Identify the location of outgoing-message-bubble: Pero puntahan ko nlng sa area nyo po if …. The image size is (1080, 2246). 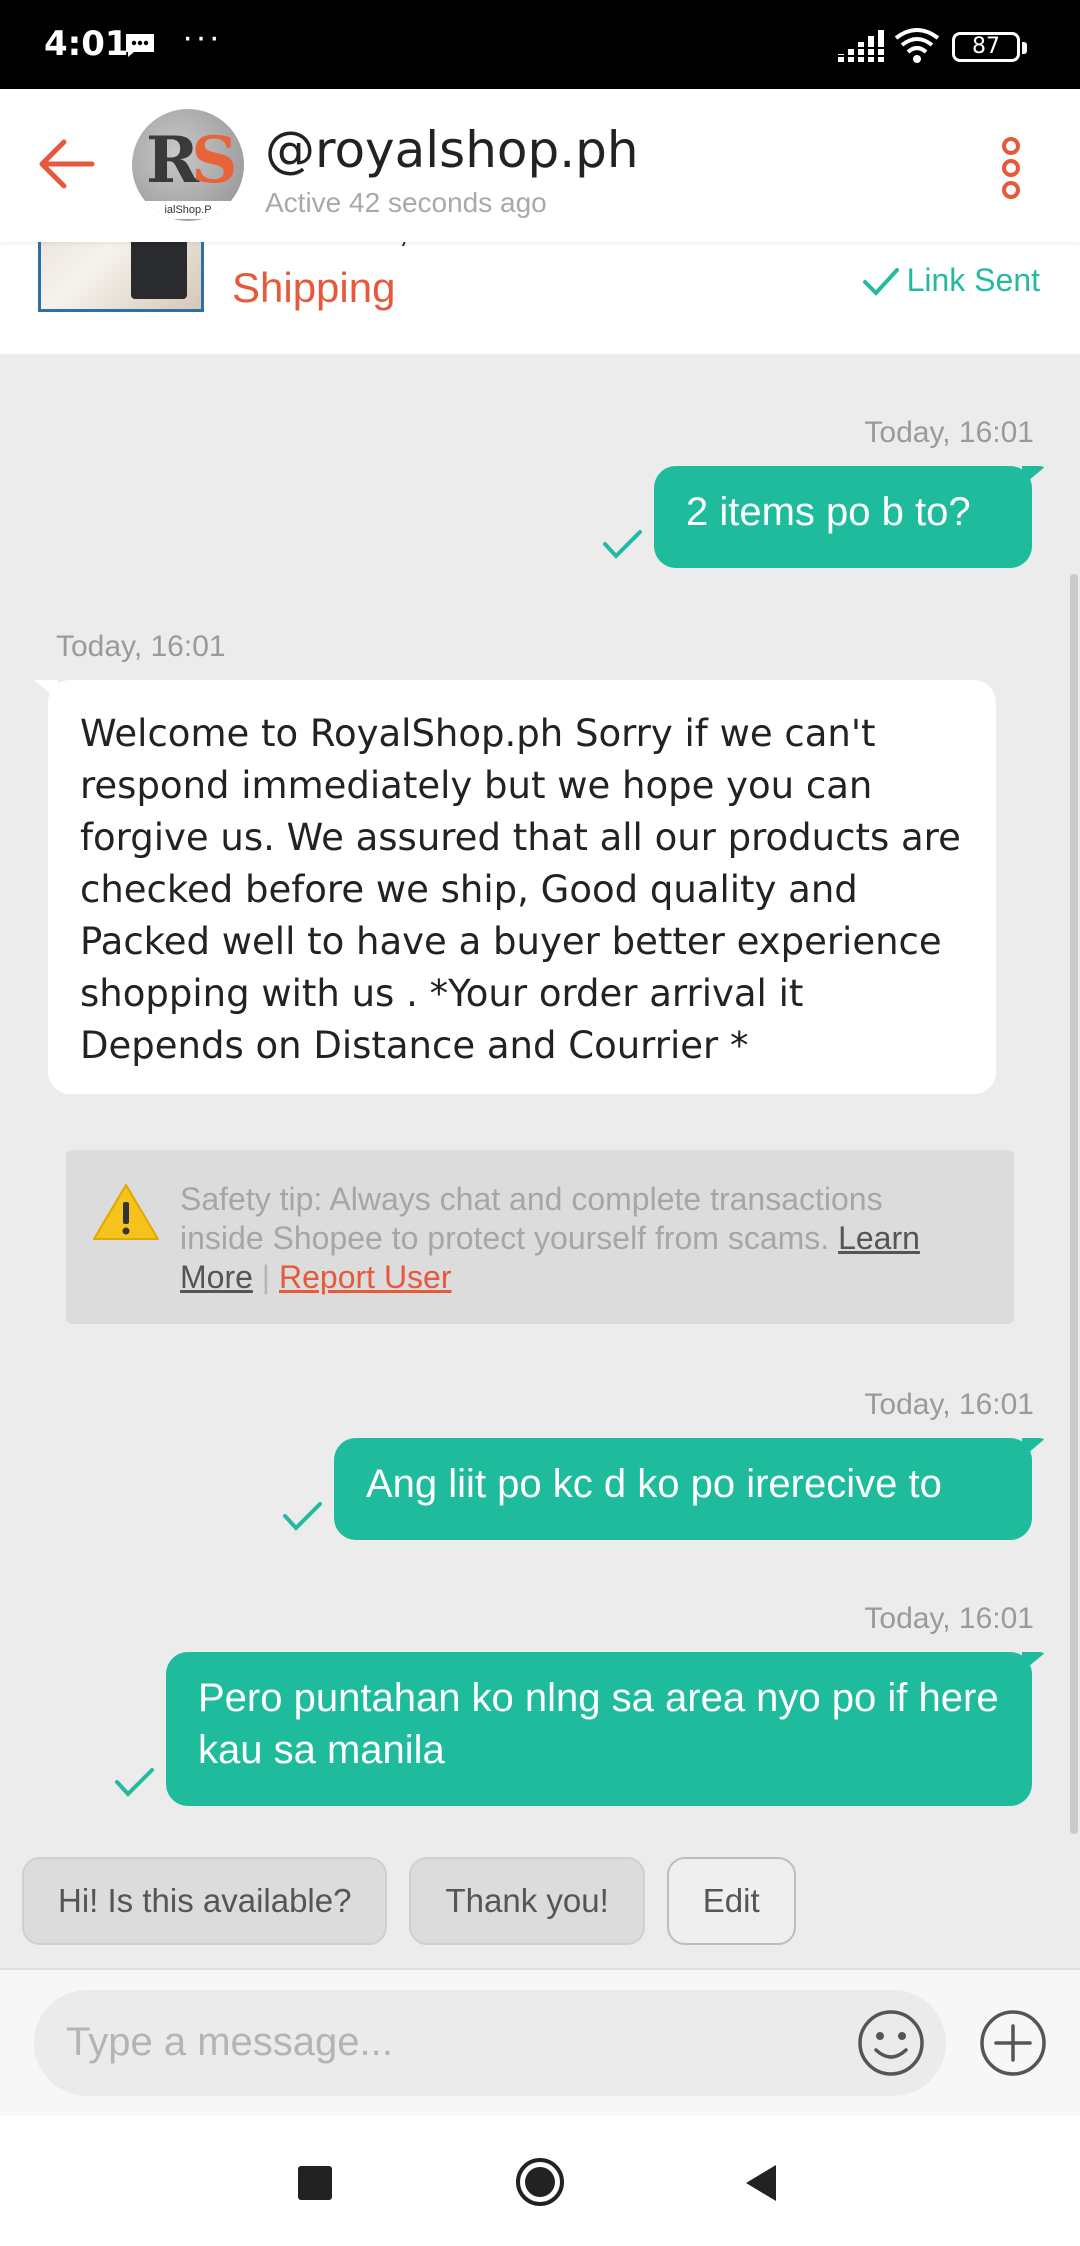
(606, 1729).